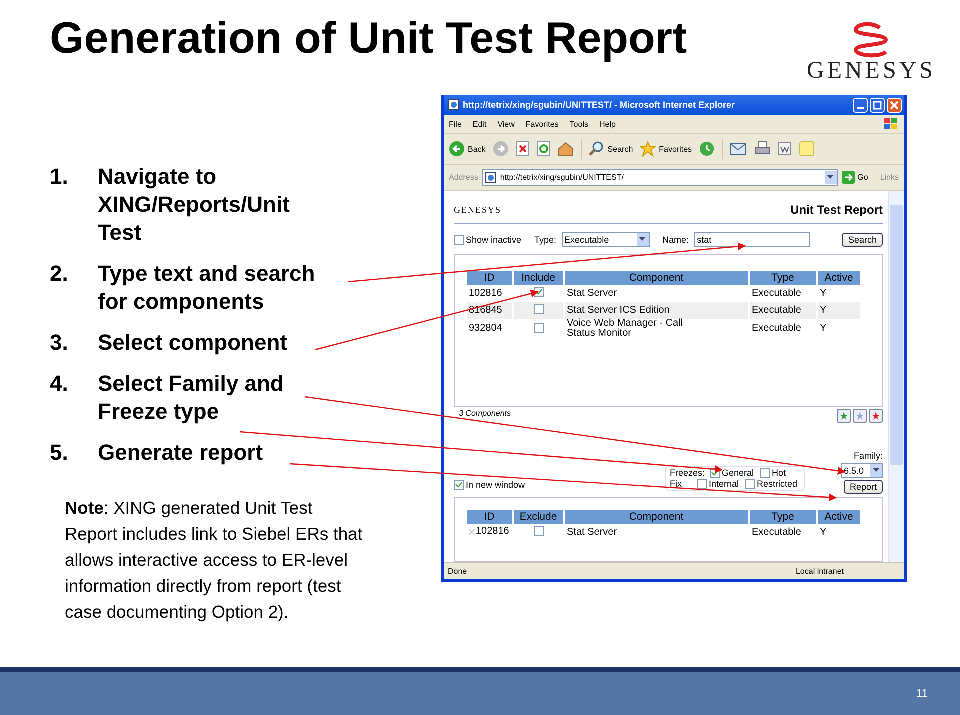 The width and height of the screenshot is (960, 715). Describe the element at coordinates (660, 177) in the screenshot. I see `address-field: http://tetrix/xing/sgubin/UNITTEST/` at that location.